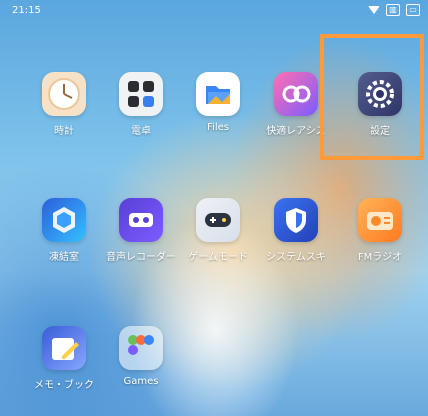 Image resolution: width=428 pixels, height=416 pixels. I want to click on app-label: 電卓, so click(141, 131).